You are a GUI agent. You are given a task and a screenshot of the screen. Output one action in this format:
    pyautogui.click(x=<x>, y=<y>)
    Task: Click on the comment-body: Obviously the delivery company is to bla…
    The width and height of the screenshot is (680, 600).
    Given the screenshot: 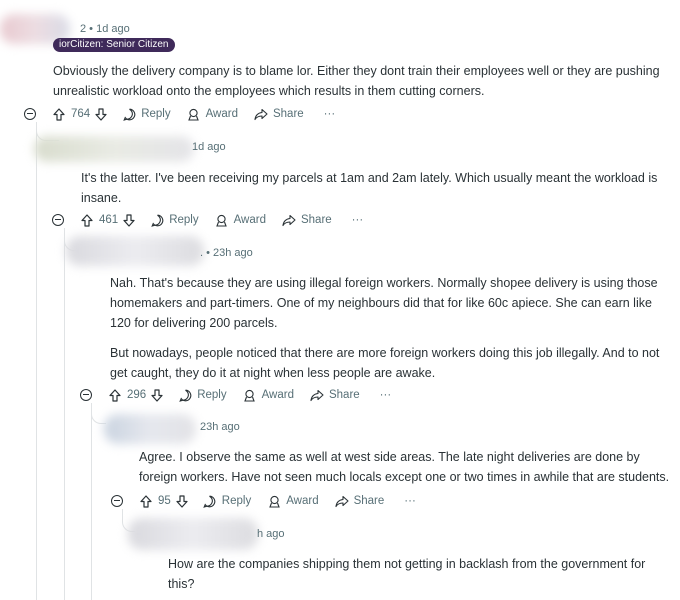 What is the action you would take?
    pyautogui.click(x=363, y=81)
    